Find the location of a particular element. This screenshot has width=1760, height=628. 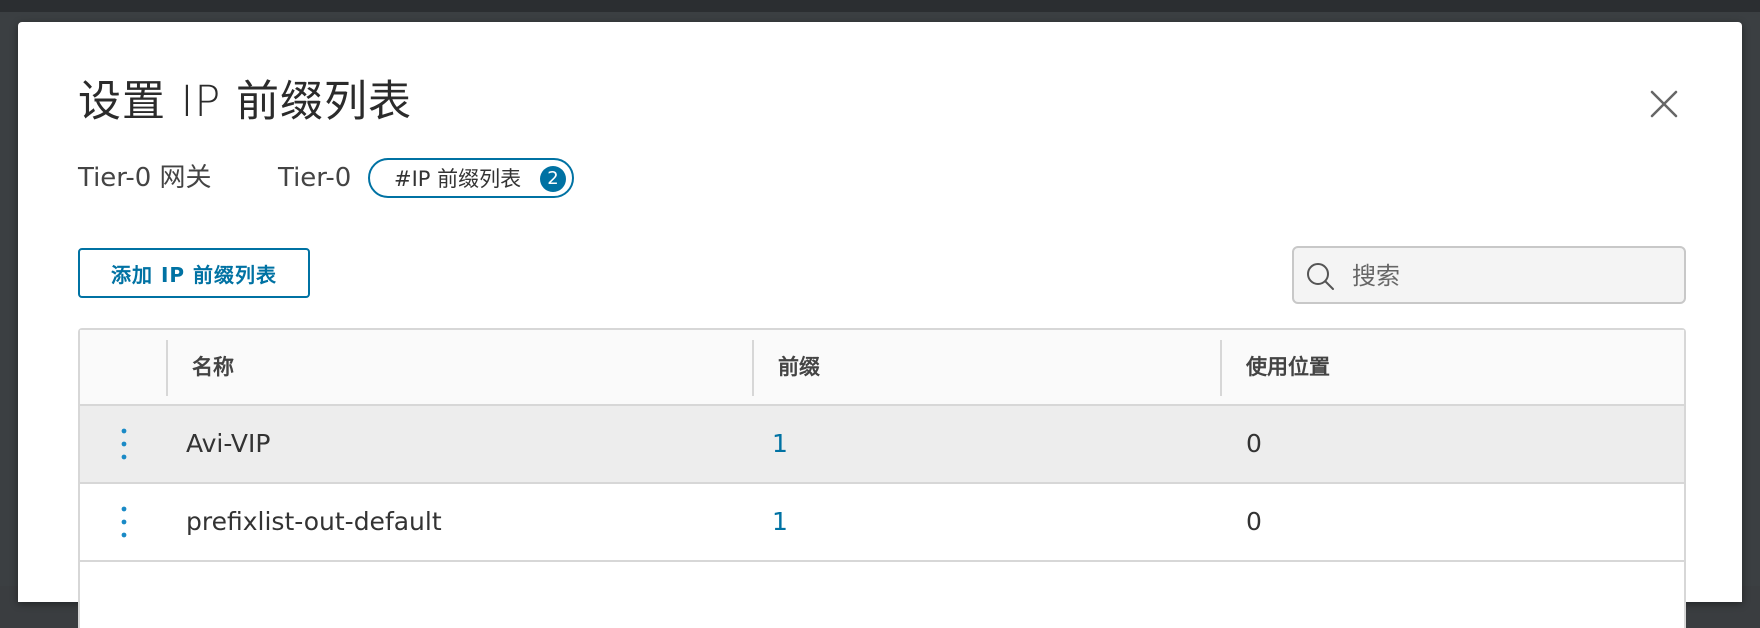

column-header-name: 名称 is located at coordinates (213, 367).